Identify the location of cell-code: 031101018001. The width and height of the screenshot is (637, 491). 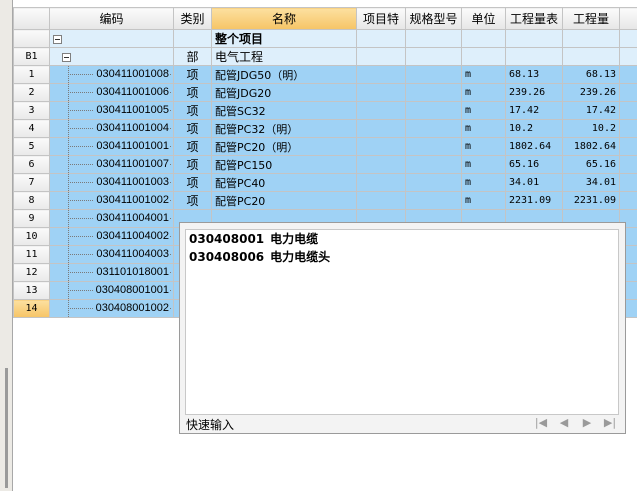
(111, 272).